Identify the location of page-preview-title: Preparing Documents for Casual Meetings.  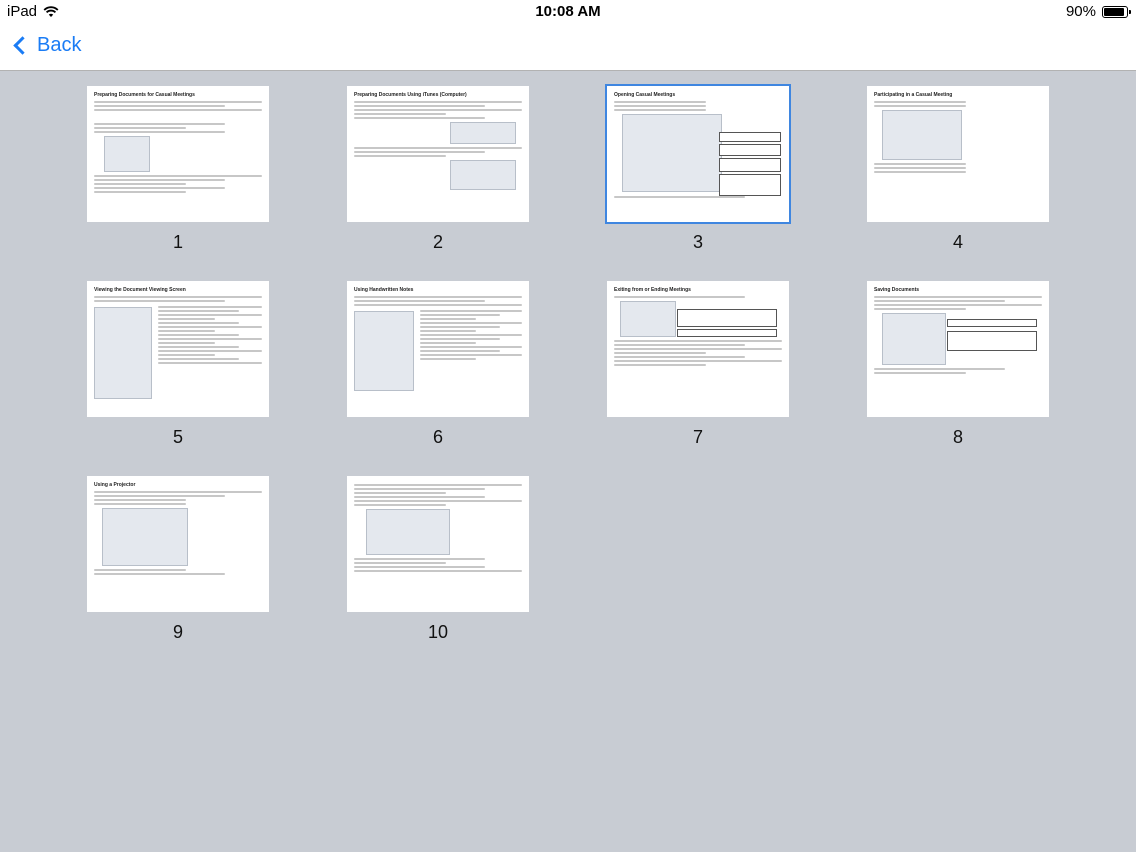
(144, 95).